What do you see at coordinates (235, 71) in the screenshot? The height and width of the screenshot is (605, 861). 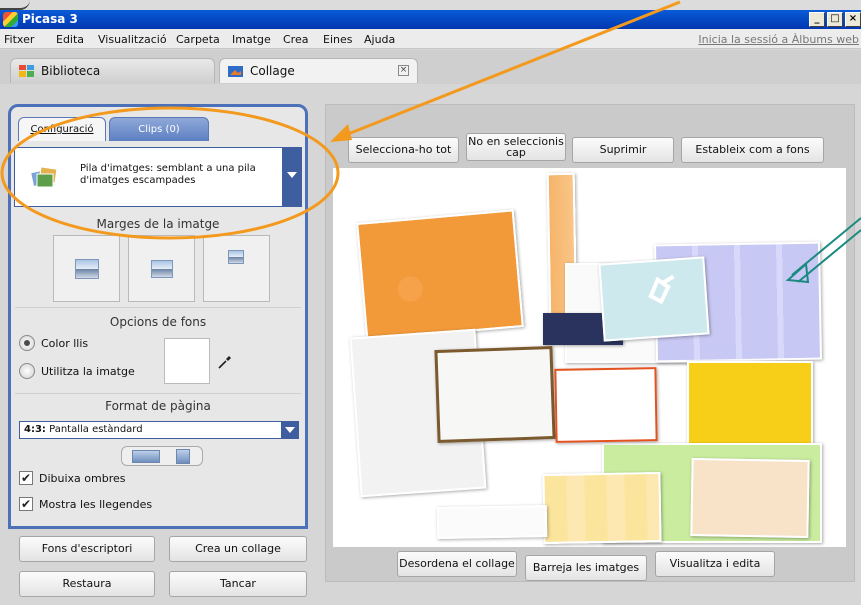 I see `collage-icon` at bounding box center [235, 71].